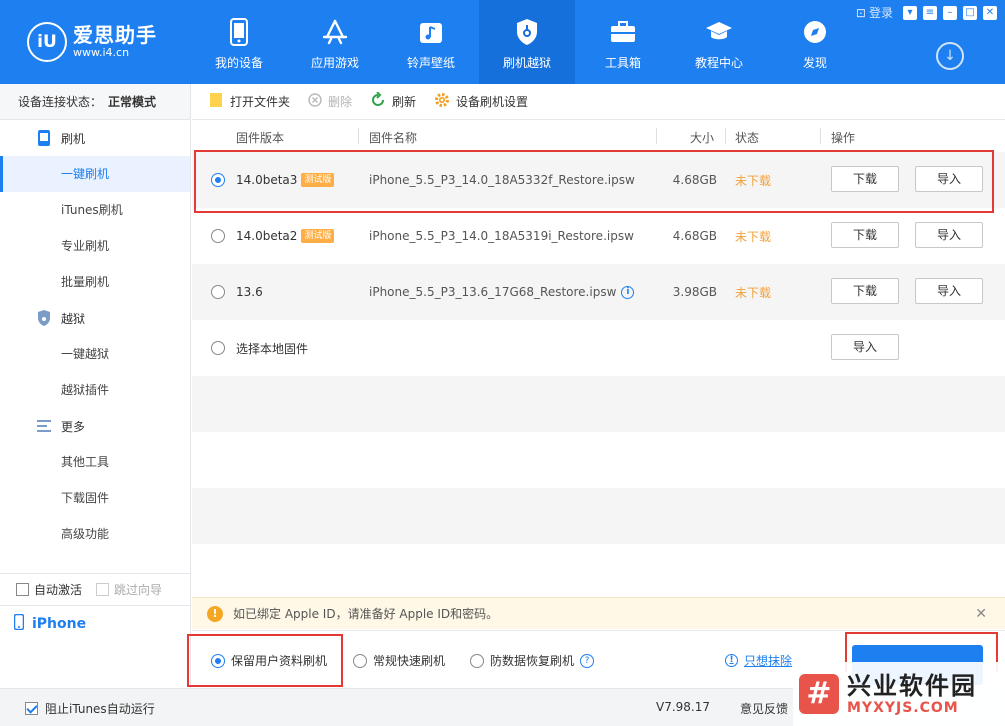 Image resolution: width=1005 pixels, height=726 pixels. What do you see at coordinates (758, 660) in the screenshot?
I see `erase-only-link: ! 只想抹除` at bounding box center [758, 660].